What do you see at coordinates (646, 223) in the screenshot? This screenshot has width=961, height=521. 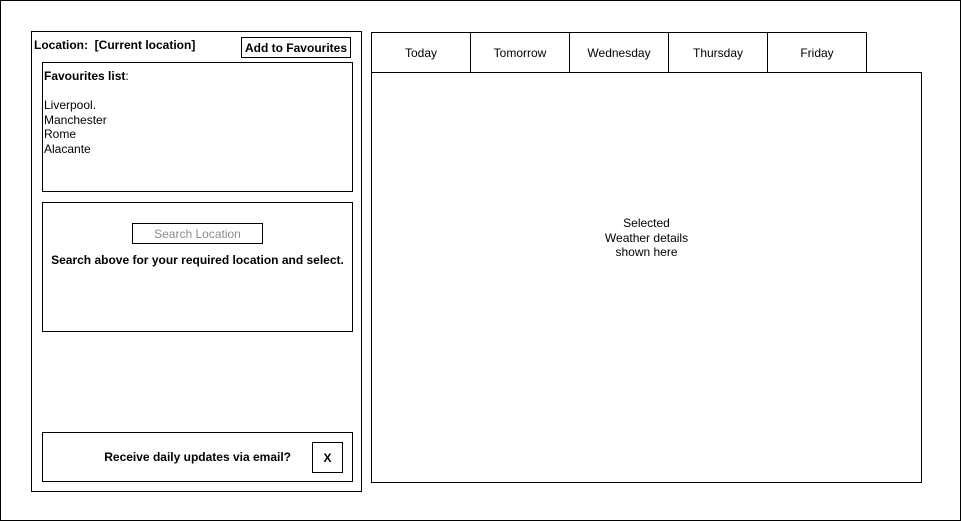 I see `details-line: Selected` at bounding box center [646, 223].